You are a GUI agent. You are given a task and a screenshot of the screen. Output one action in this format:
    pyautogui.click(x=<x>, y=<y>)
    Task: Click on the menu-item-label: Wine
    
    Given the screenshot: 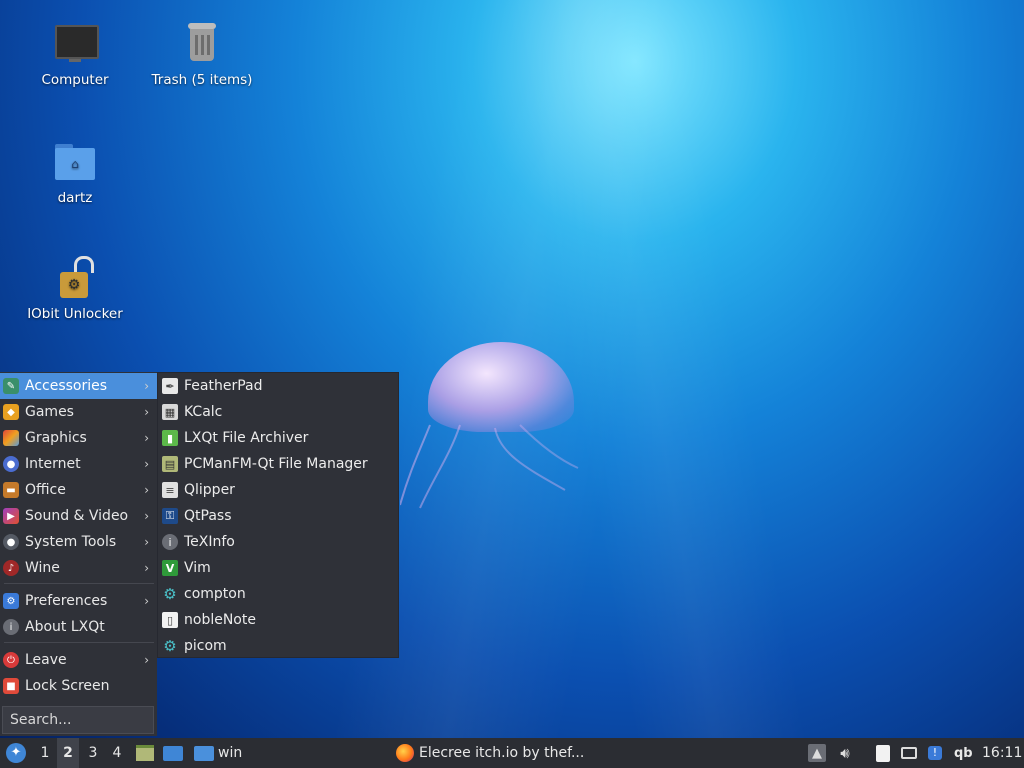 What is the action you would take?
    pyautogui.click(x=42, y=568)
    